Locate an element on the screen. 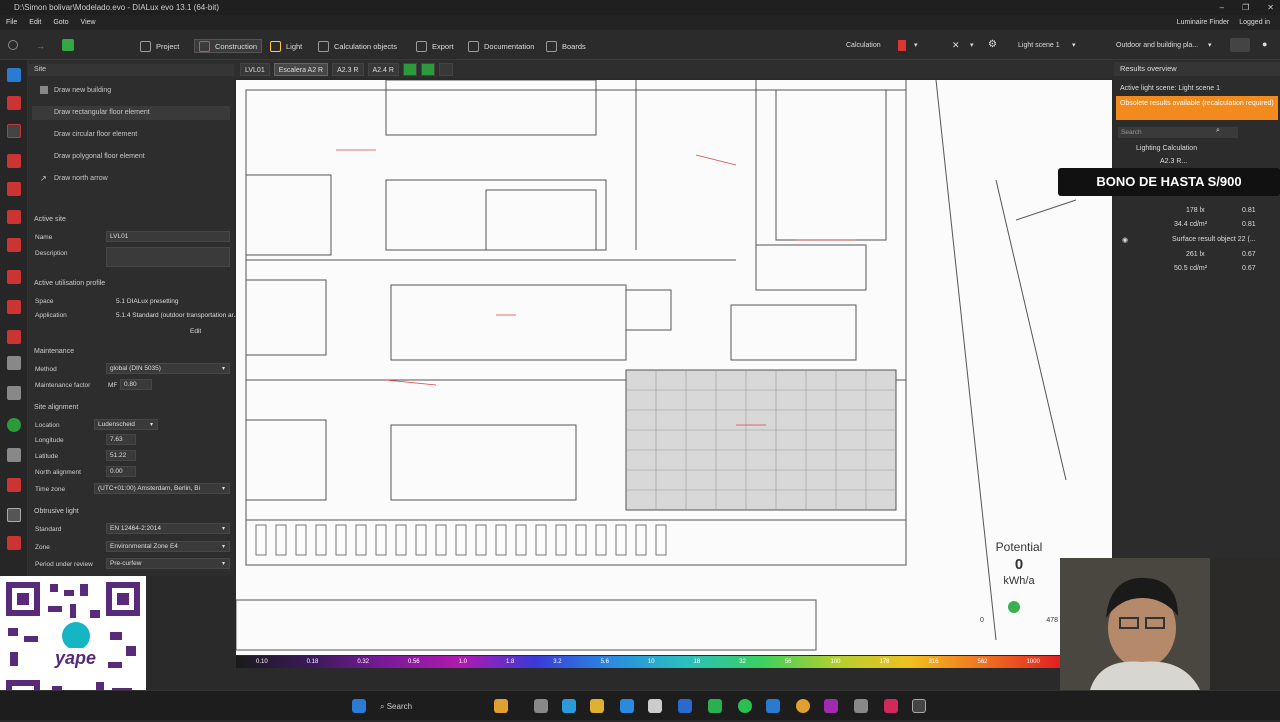 The width and height of the screenshot is (1280, 722). settings-gear-icon: ⚙ is located at coordinates (992, 44).